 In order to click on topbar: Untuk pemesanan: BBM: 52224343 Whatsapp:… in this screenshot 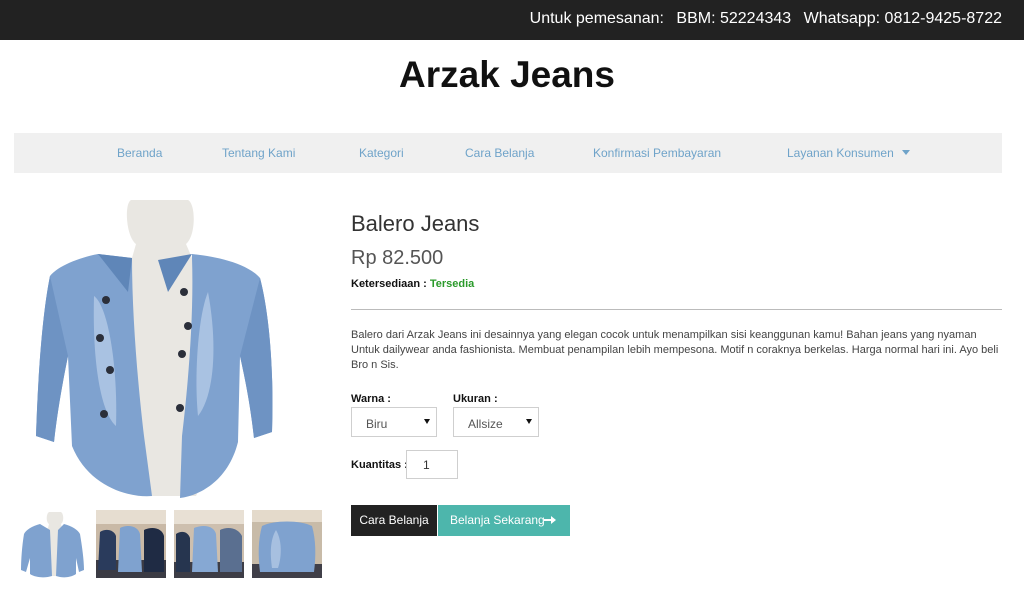, I will do `click(512, 20)`.